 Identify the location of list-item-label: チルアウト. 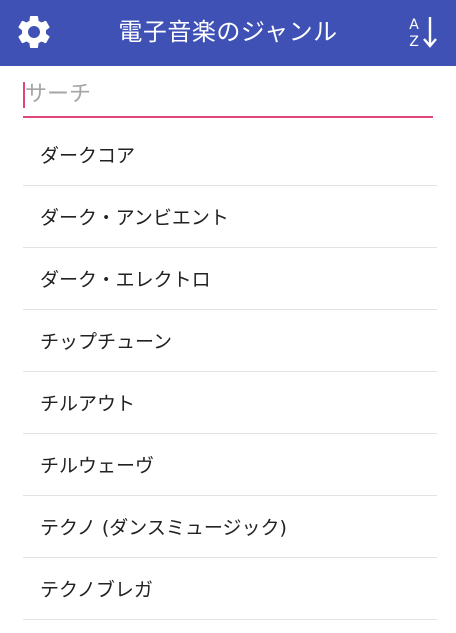
(88, 404).